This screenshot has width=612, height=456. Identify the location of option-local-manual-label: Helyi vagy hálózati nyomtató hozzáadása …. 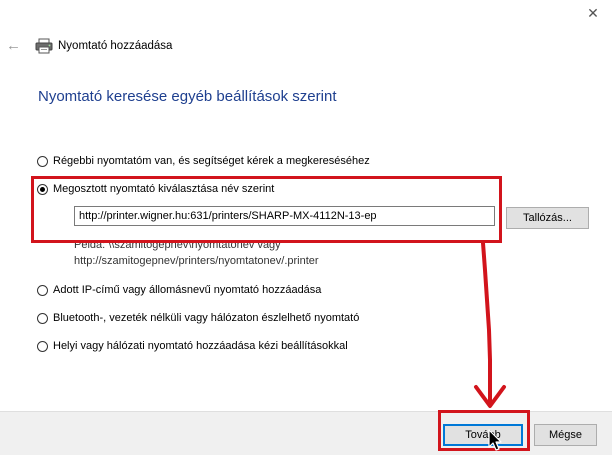
(200, 346).